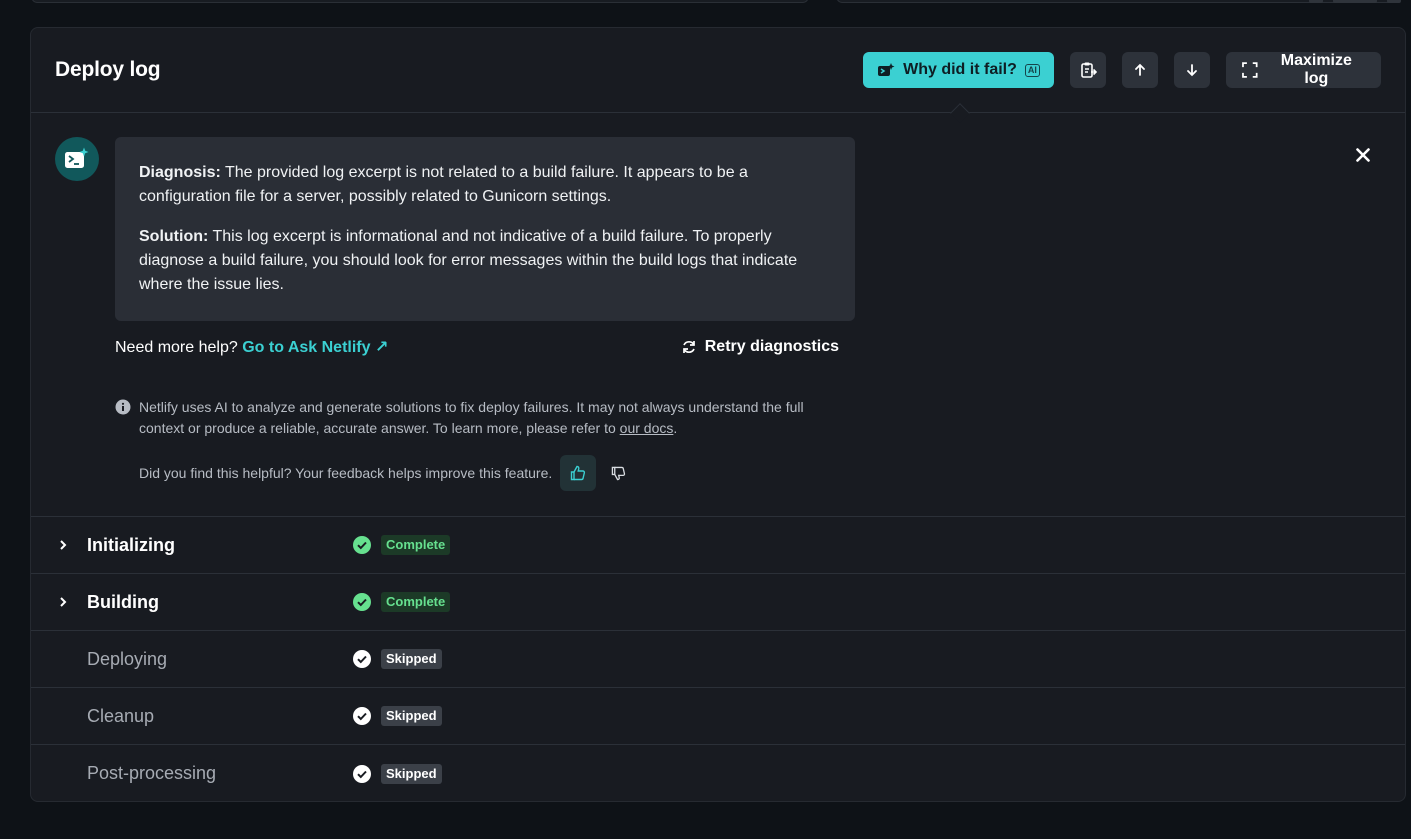  I want to click on previous-card-left, so click(420, 1).